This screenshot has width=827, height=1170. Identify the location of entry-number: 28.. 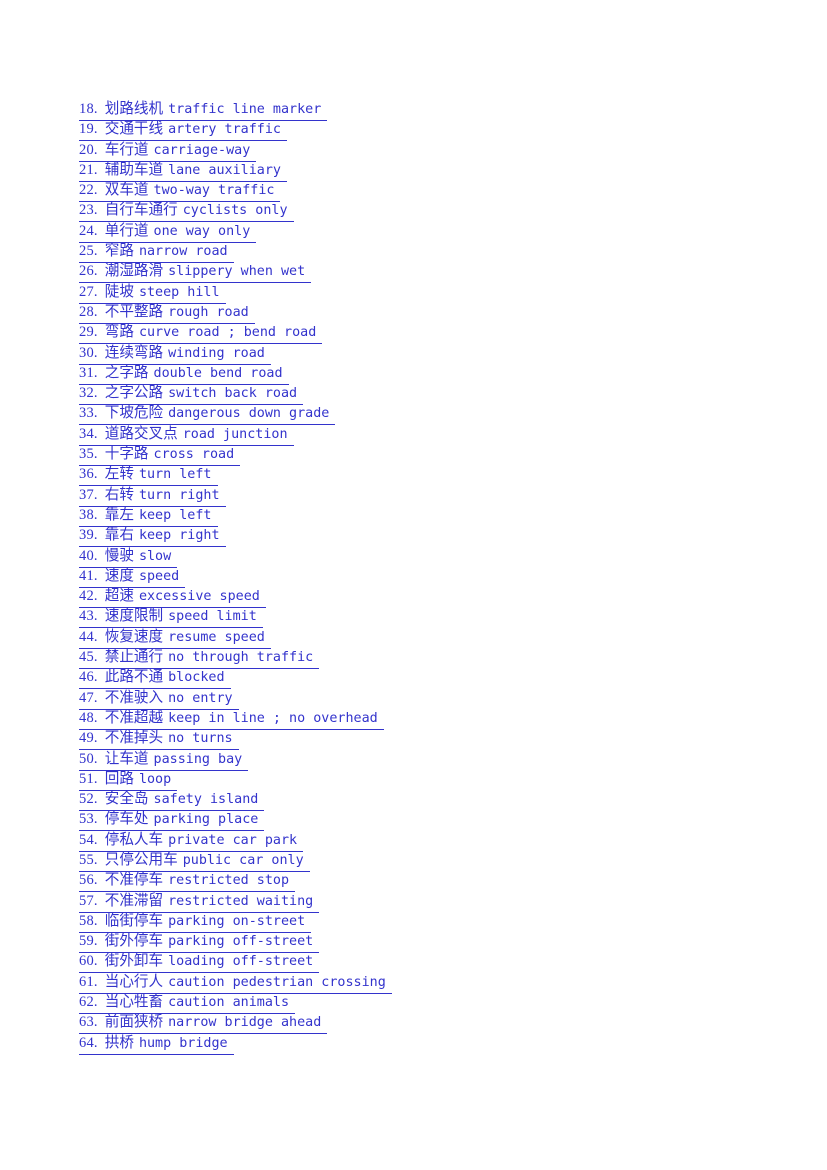
(88, 311).